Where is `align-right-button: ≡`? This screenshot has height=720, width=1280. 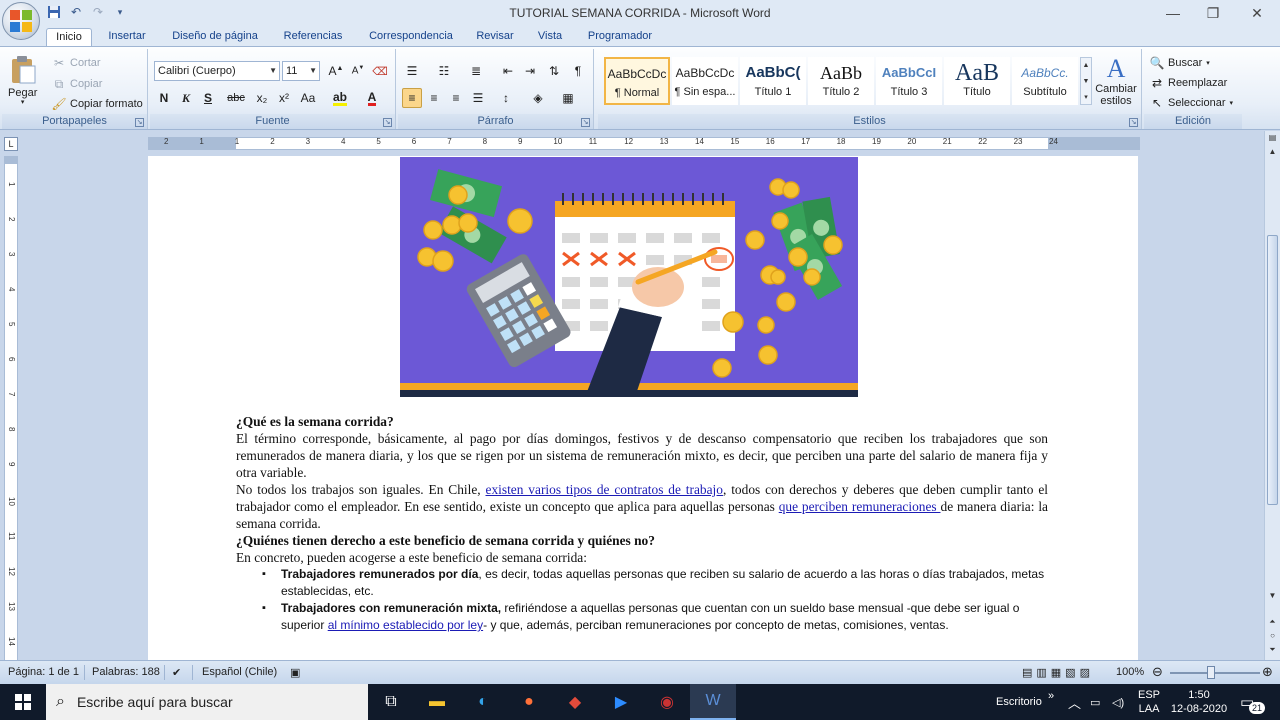 align-right-button: ≡ is located at coordinates (456, 98).